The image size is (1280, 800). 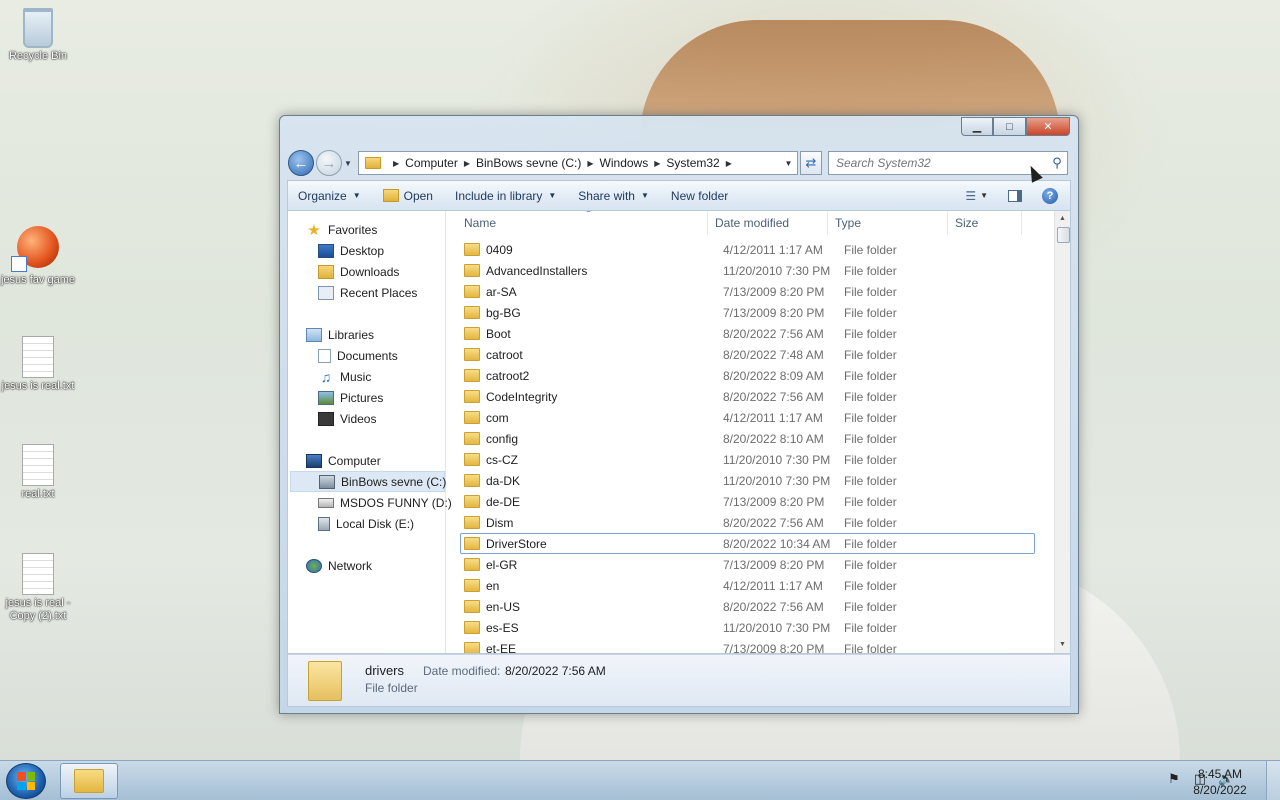 I want to click on nav-computer: Computer, so click(x=366, y=460).